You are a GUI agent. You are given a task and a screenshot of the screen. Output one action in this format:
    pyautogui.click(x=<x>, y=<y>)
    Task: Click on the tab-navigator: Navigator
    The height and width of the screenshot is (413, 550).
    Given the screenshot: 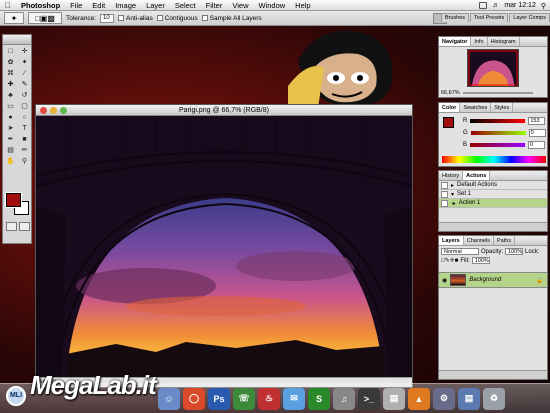 What is the action you would take?
    pyautogui.click(x=455, y=41)
    